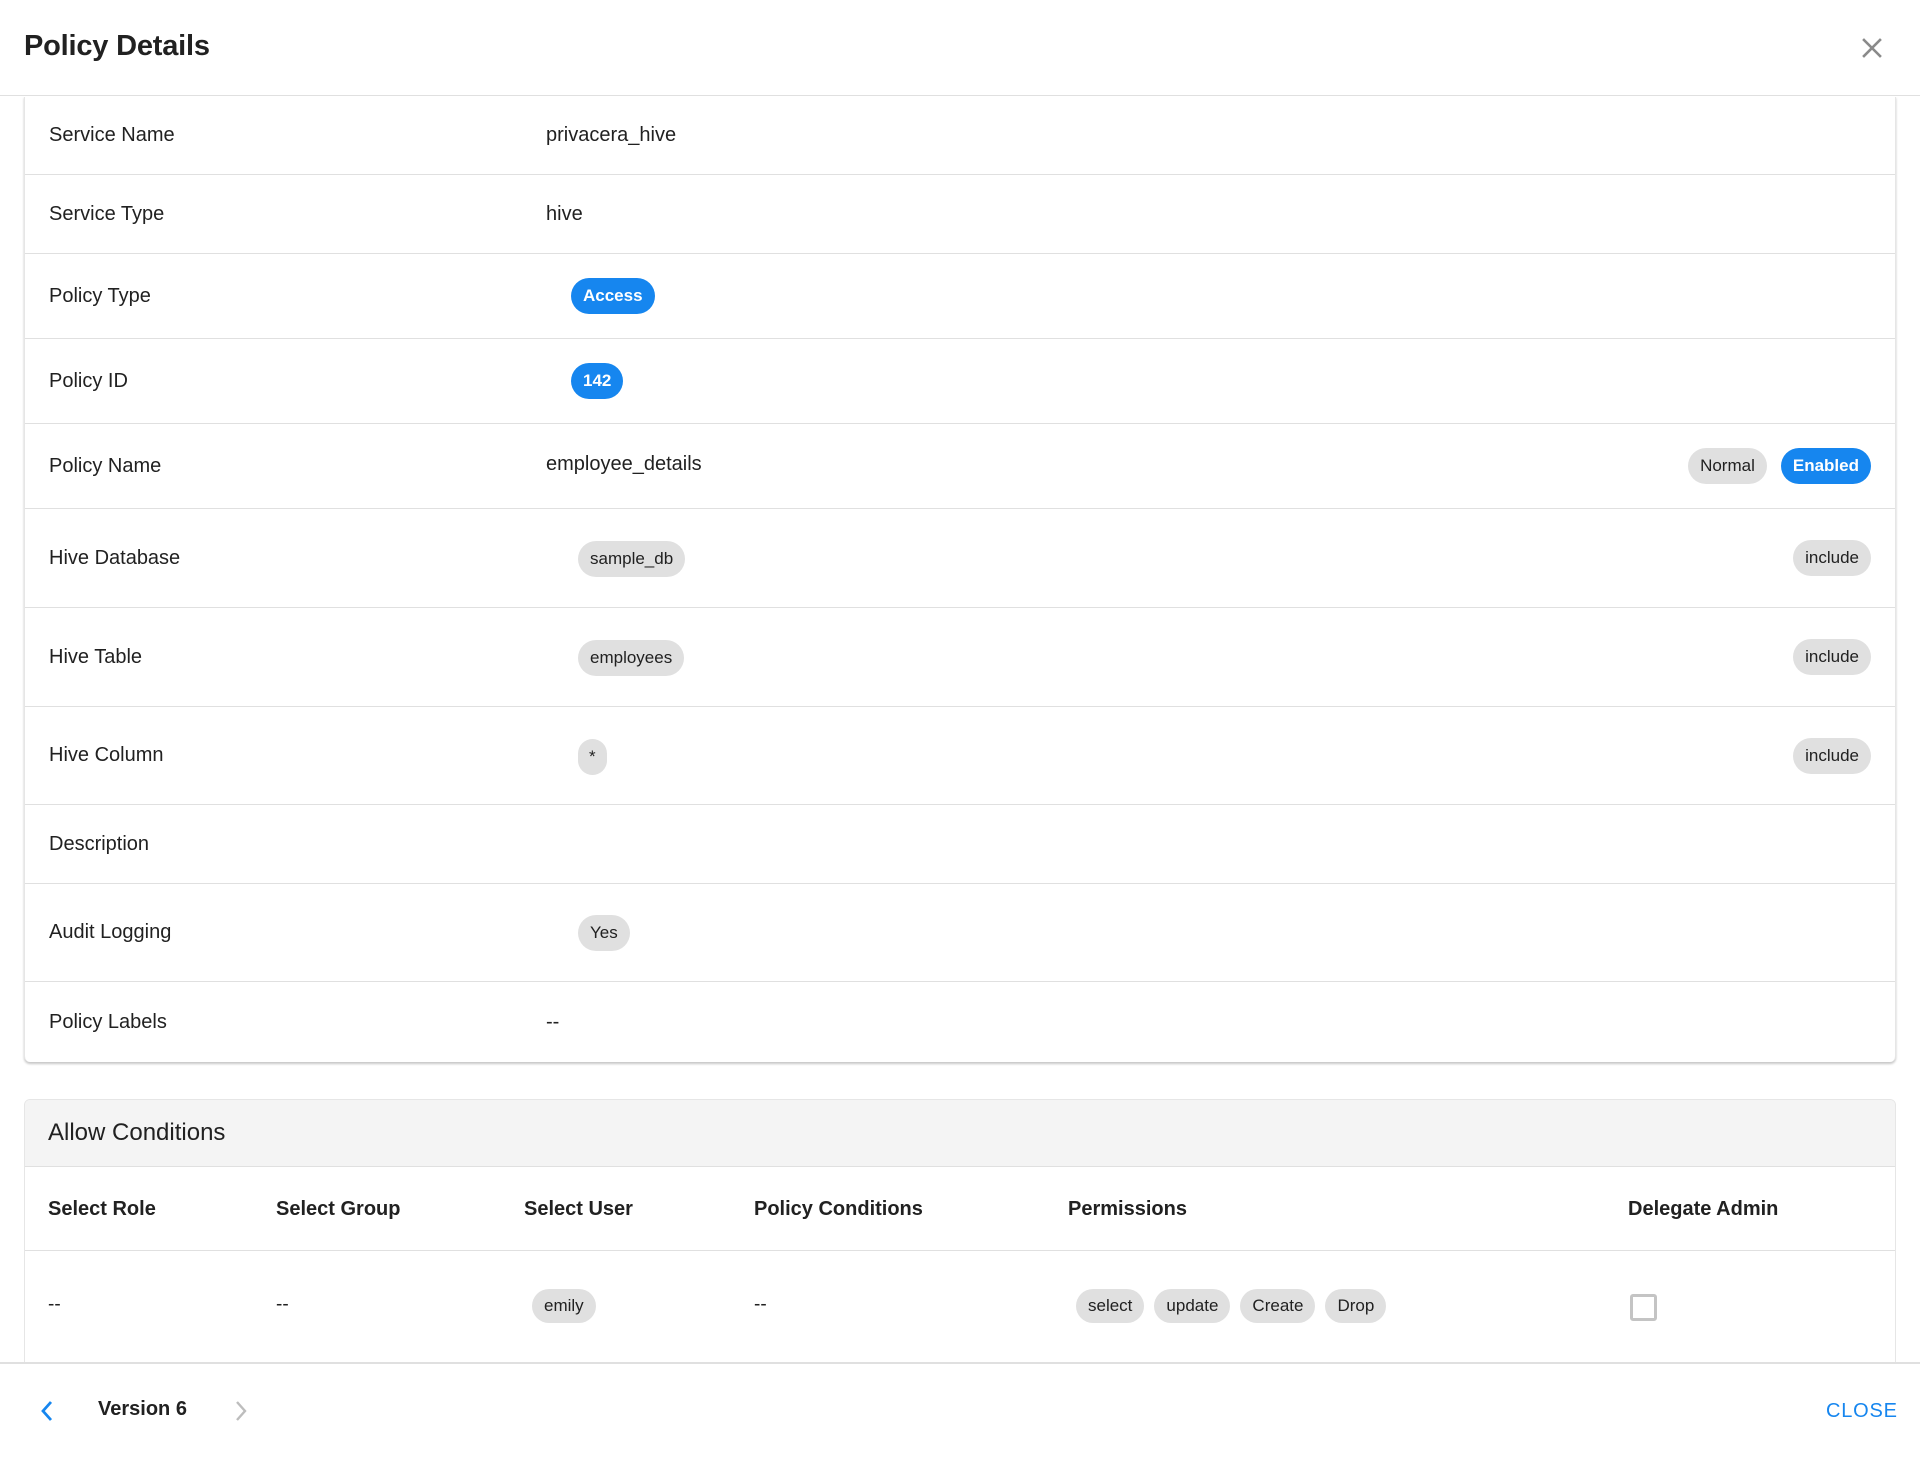 The height and width of the screenshot is (1458, 1920). What do you see at coordinates (760, 1304) in the screenshot?
I see `conditions-value: --` at bounding box center [760, 1304].